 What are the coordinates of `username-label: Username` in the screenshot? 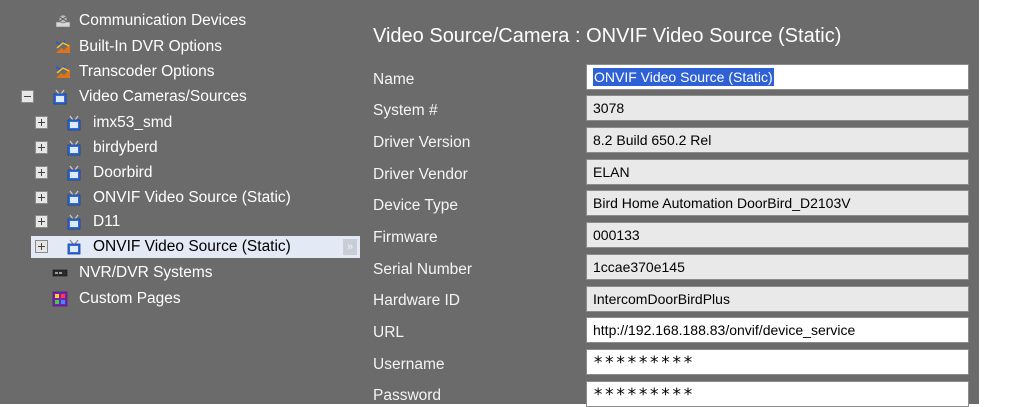 It's located at (409, 364).